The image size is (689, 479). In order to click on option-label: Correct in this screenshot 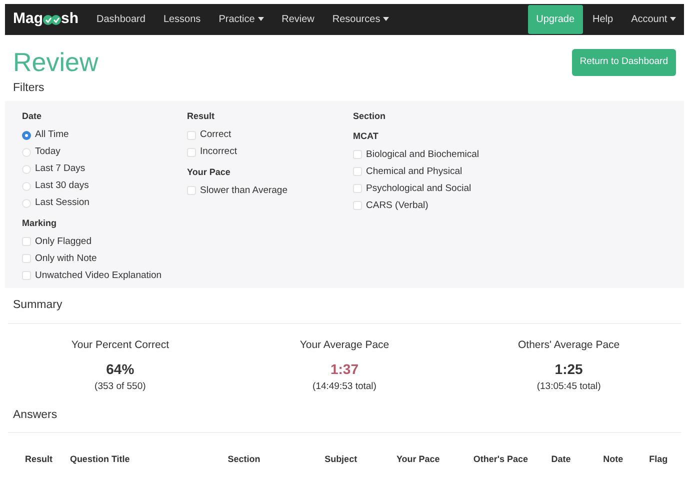, I will do `click(216, 135)`.